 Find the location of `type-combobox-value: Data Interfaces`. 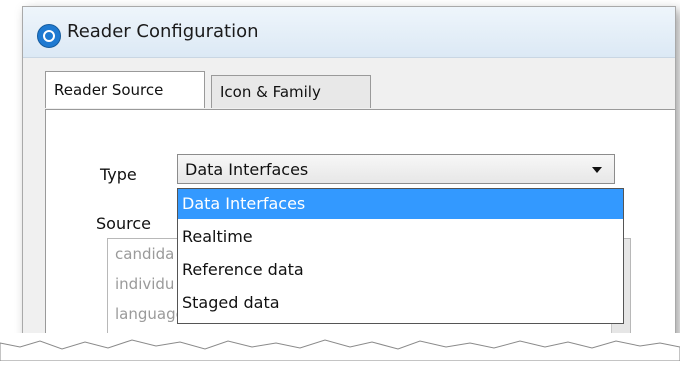

type-combobox-value: Data Interfaces is located at coordinates (247, 169).